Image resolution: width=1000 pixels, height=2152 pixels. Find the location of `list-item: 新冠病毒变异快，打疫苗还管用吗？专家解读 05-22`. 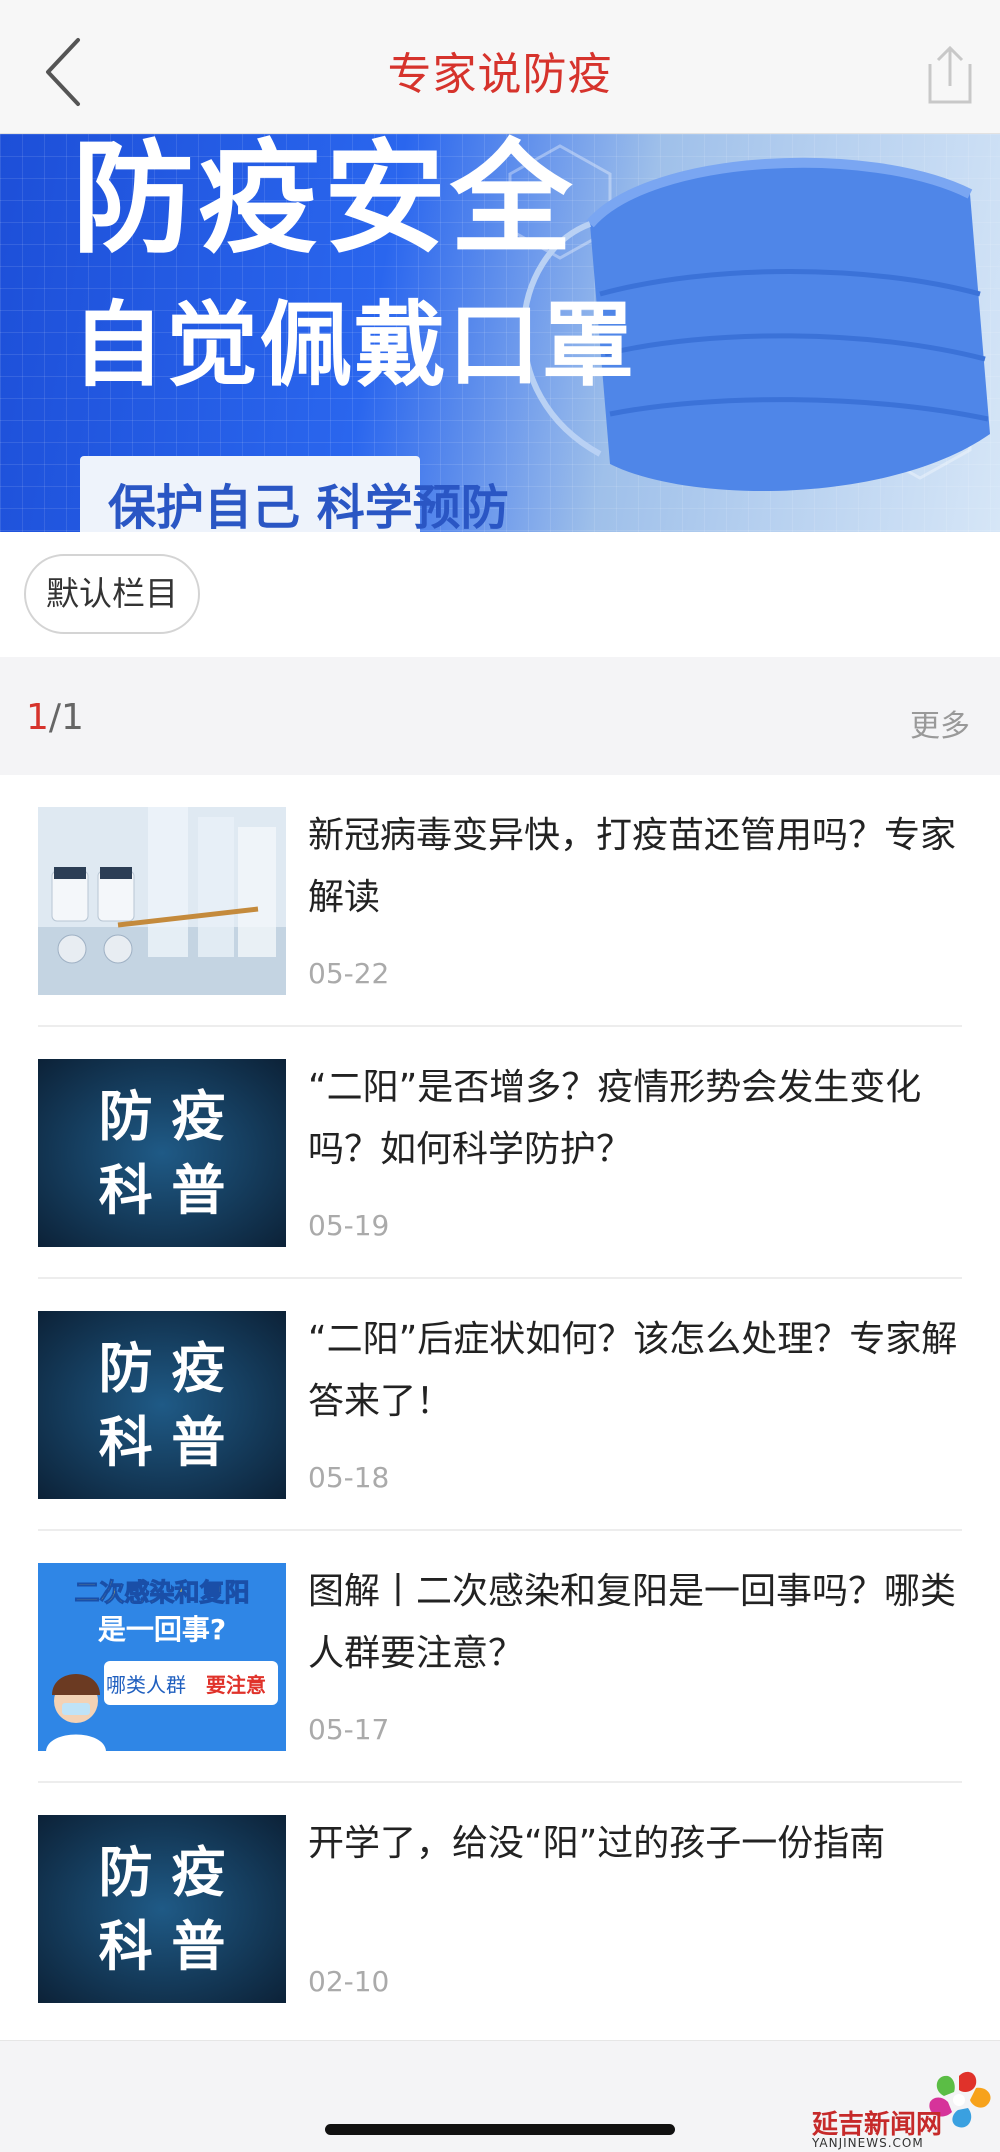

list-item: 新冠病毒变异快，打疫苗还管用吗？专家解读 05-22 is located at coordinates (500, 901).